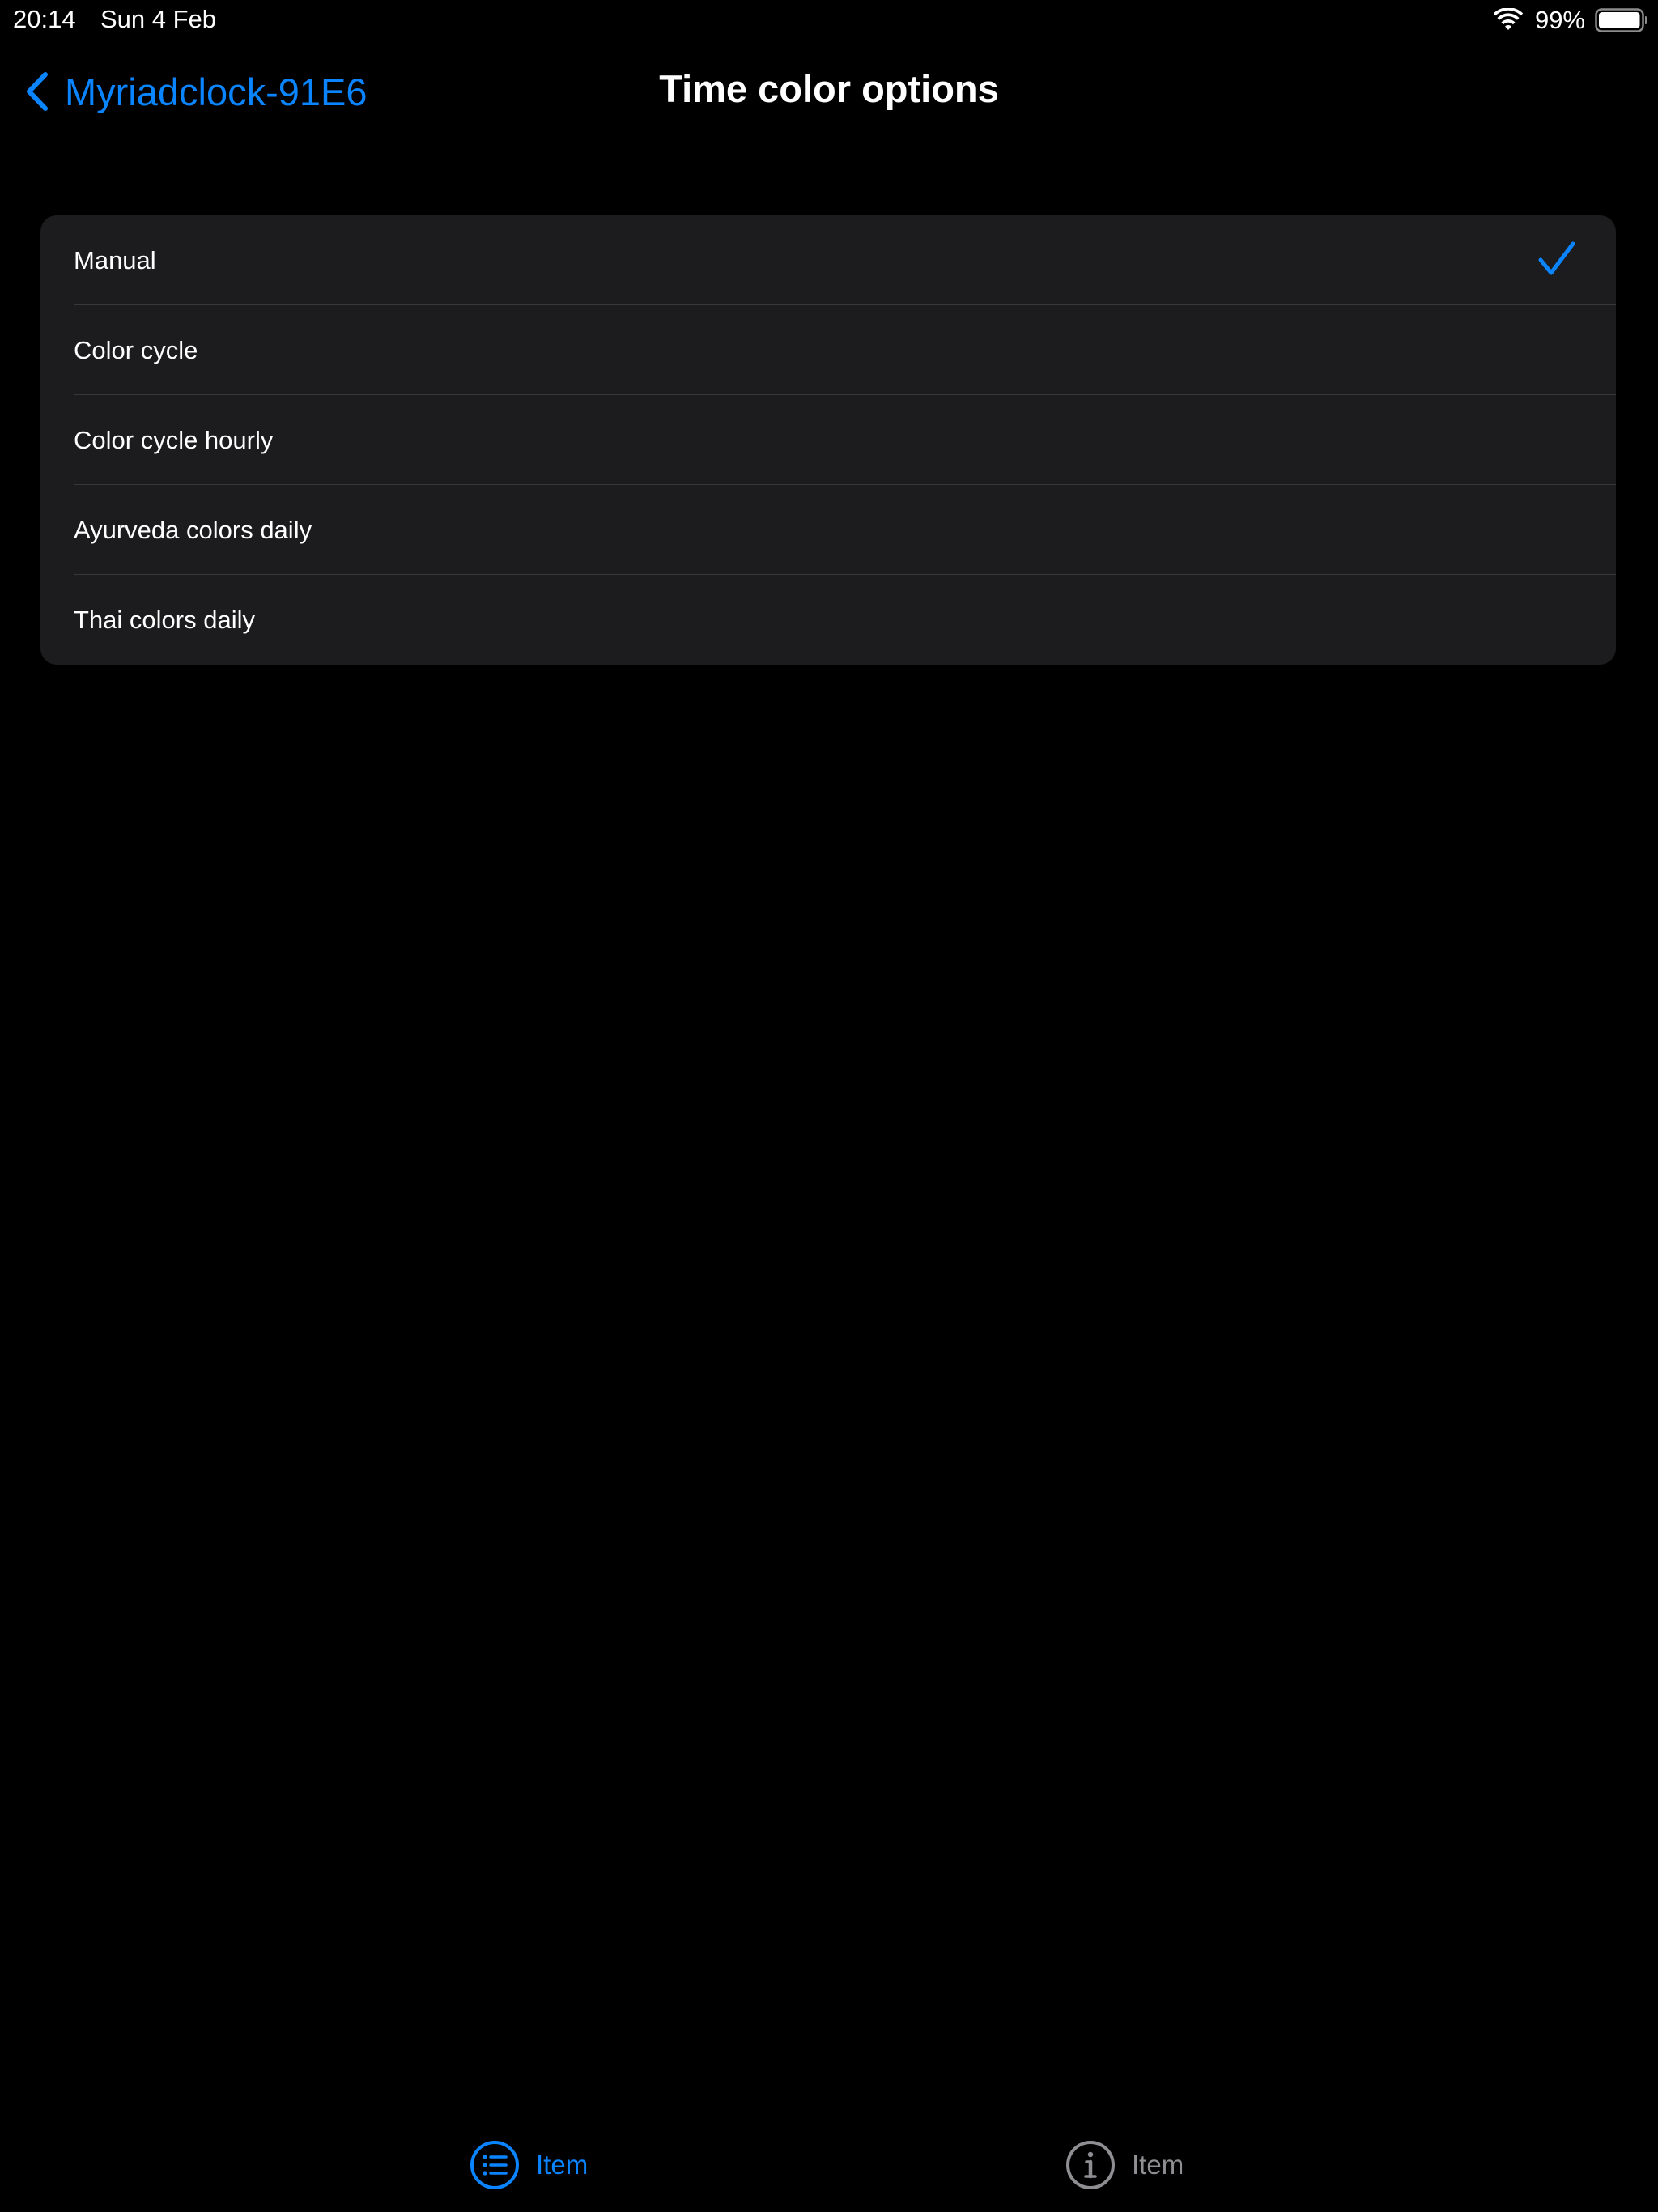  What do you see at coordinates (1559, 20) in the screenshot?
I see `battery-percent: 99%` at bounding box center [1559, 20].